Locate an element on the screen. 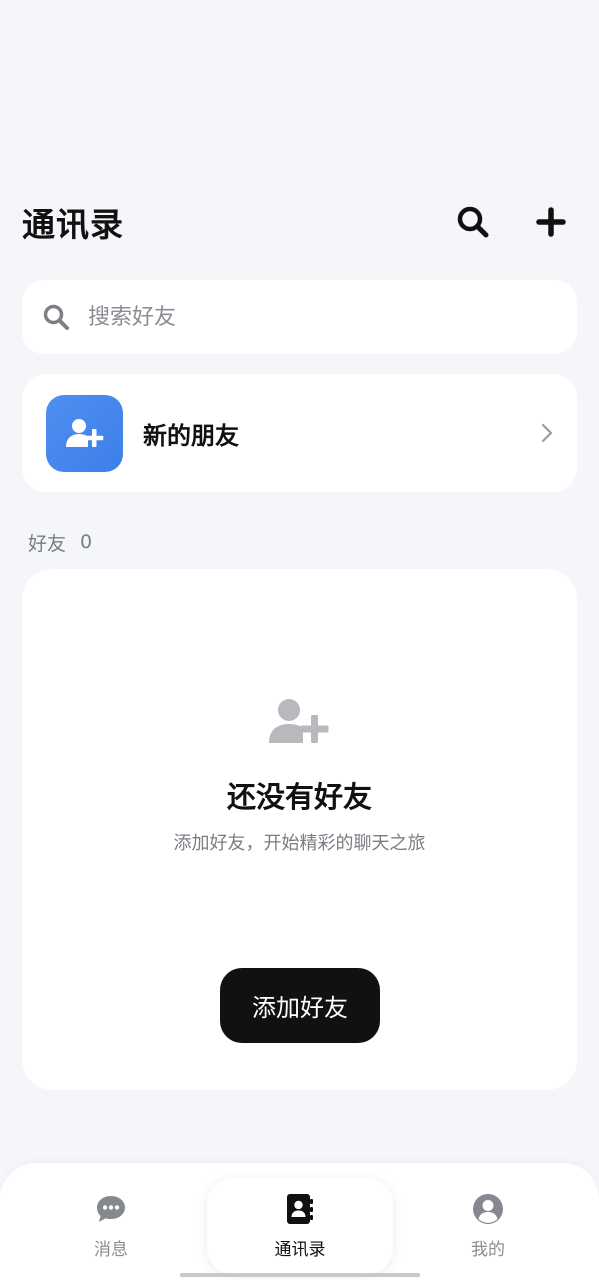 This screenshot has width=599, height=1280. add-button is located at coordinates (551, 222).